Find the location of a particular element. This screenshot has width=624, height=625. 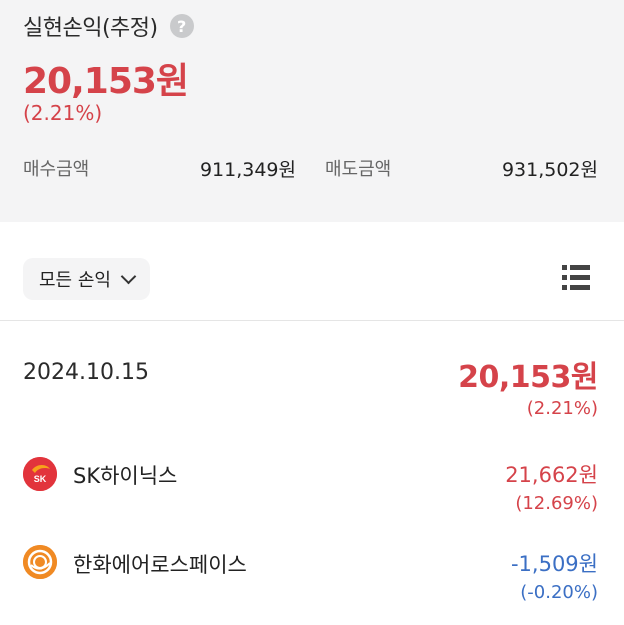

sk-logo-icon: SK is located at coordinates (40, 474).